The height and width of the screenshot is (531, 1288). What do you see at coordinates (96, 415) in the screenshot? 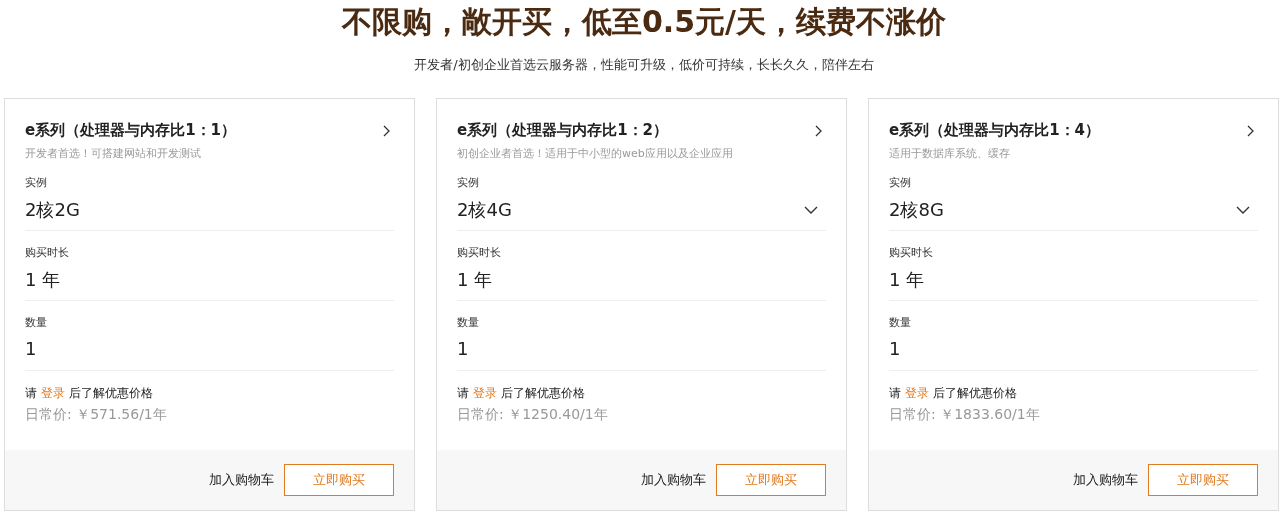
I see `regular-price: 日常价: ￥571.56/1年` at bounding box center [96, 415].